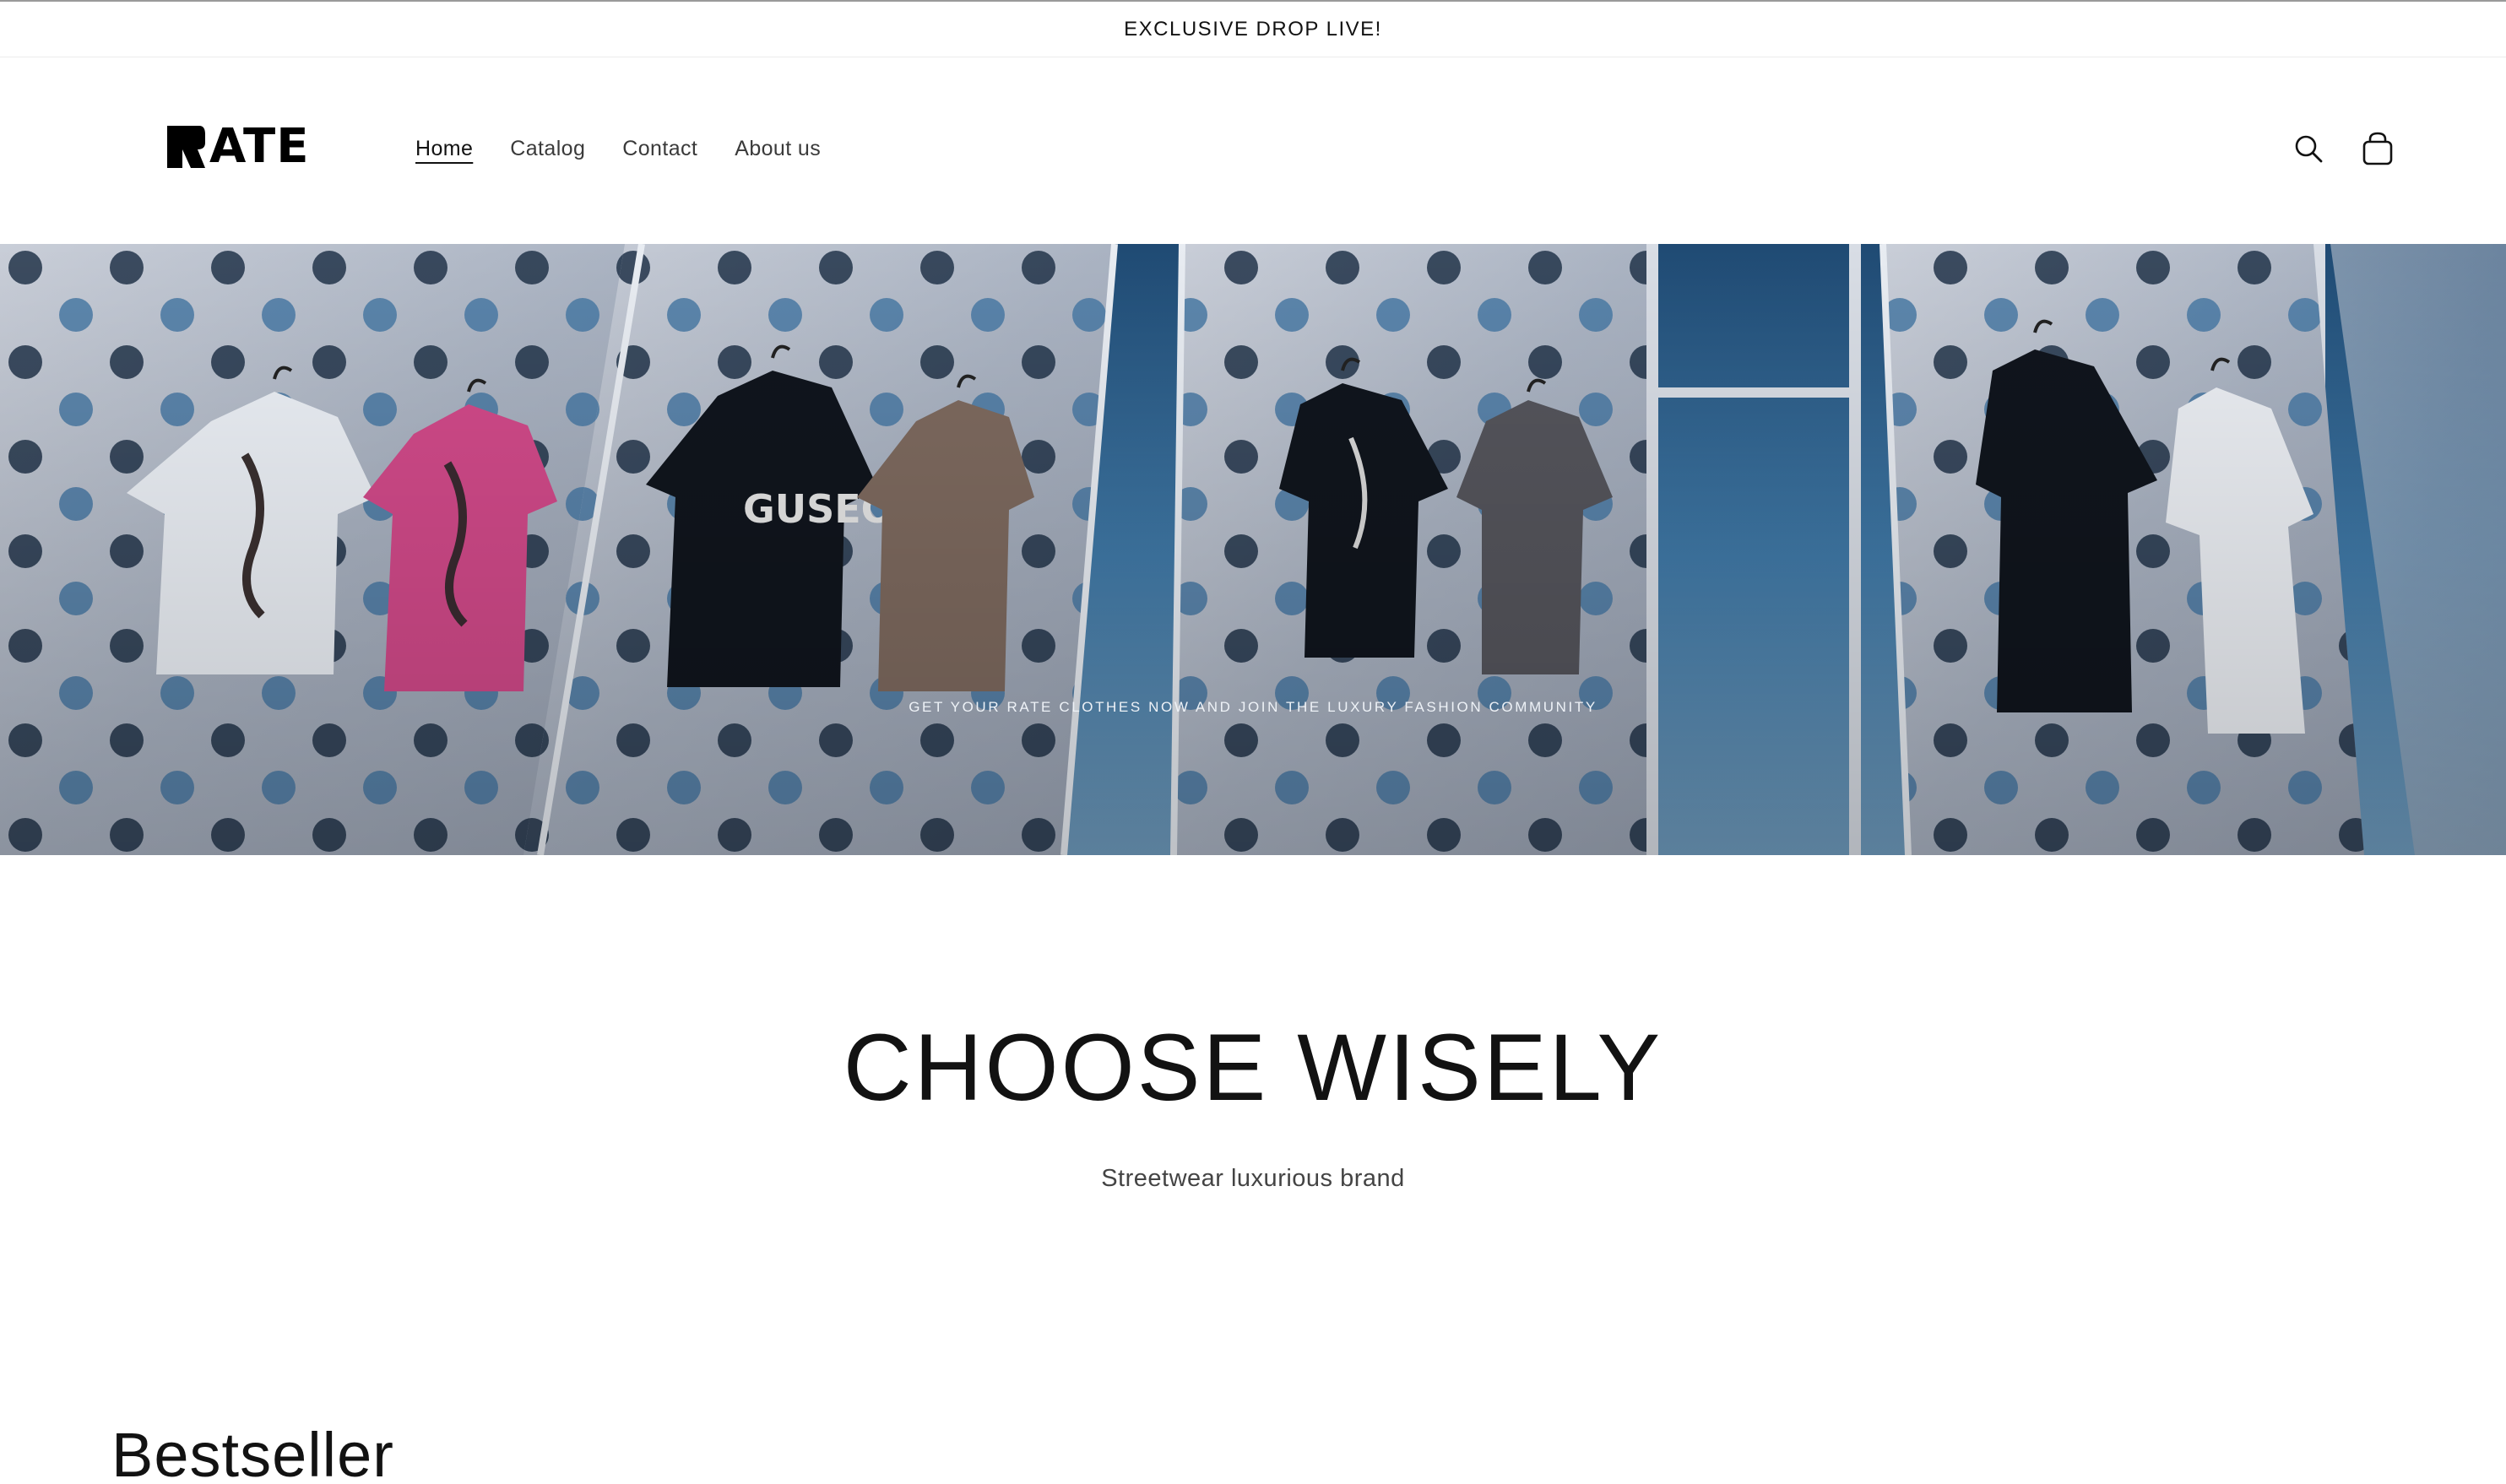 This screenshot has width=2506, height=1484. What do you see at coordinates (547, 148) in the screenshot?
I see `nav-catalog: Catalog` at bounding box center [547, 148].